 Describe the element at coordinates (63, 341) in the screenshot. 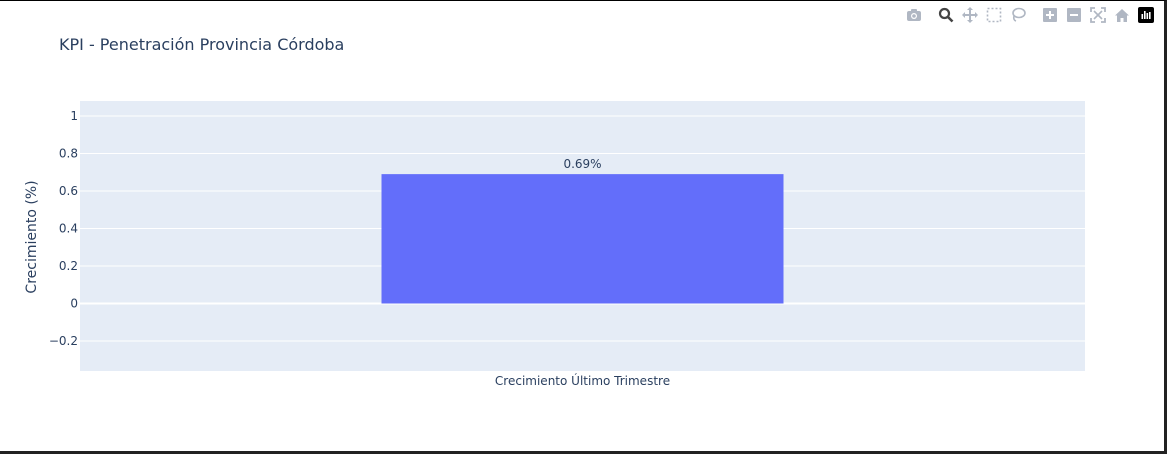

I see `y-tick-label: −0.2` at that location.